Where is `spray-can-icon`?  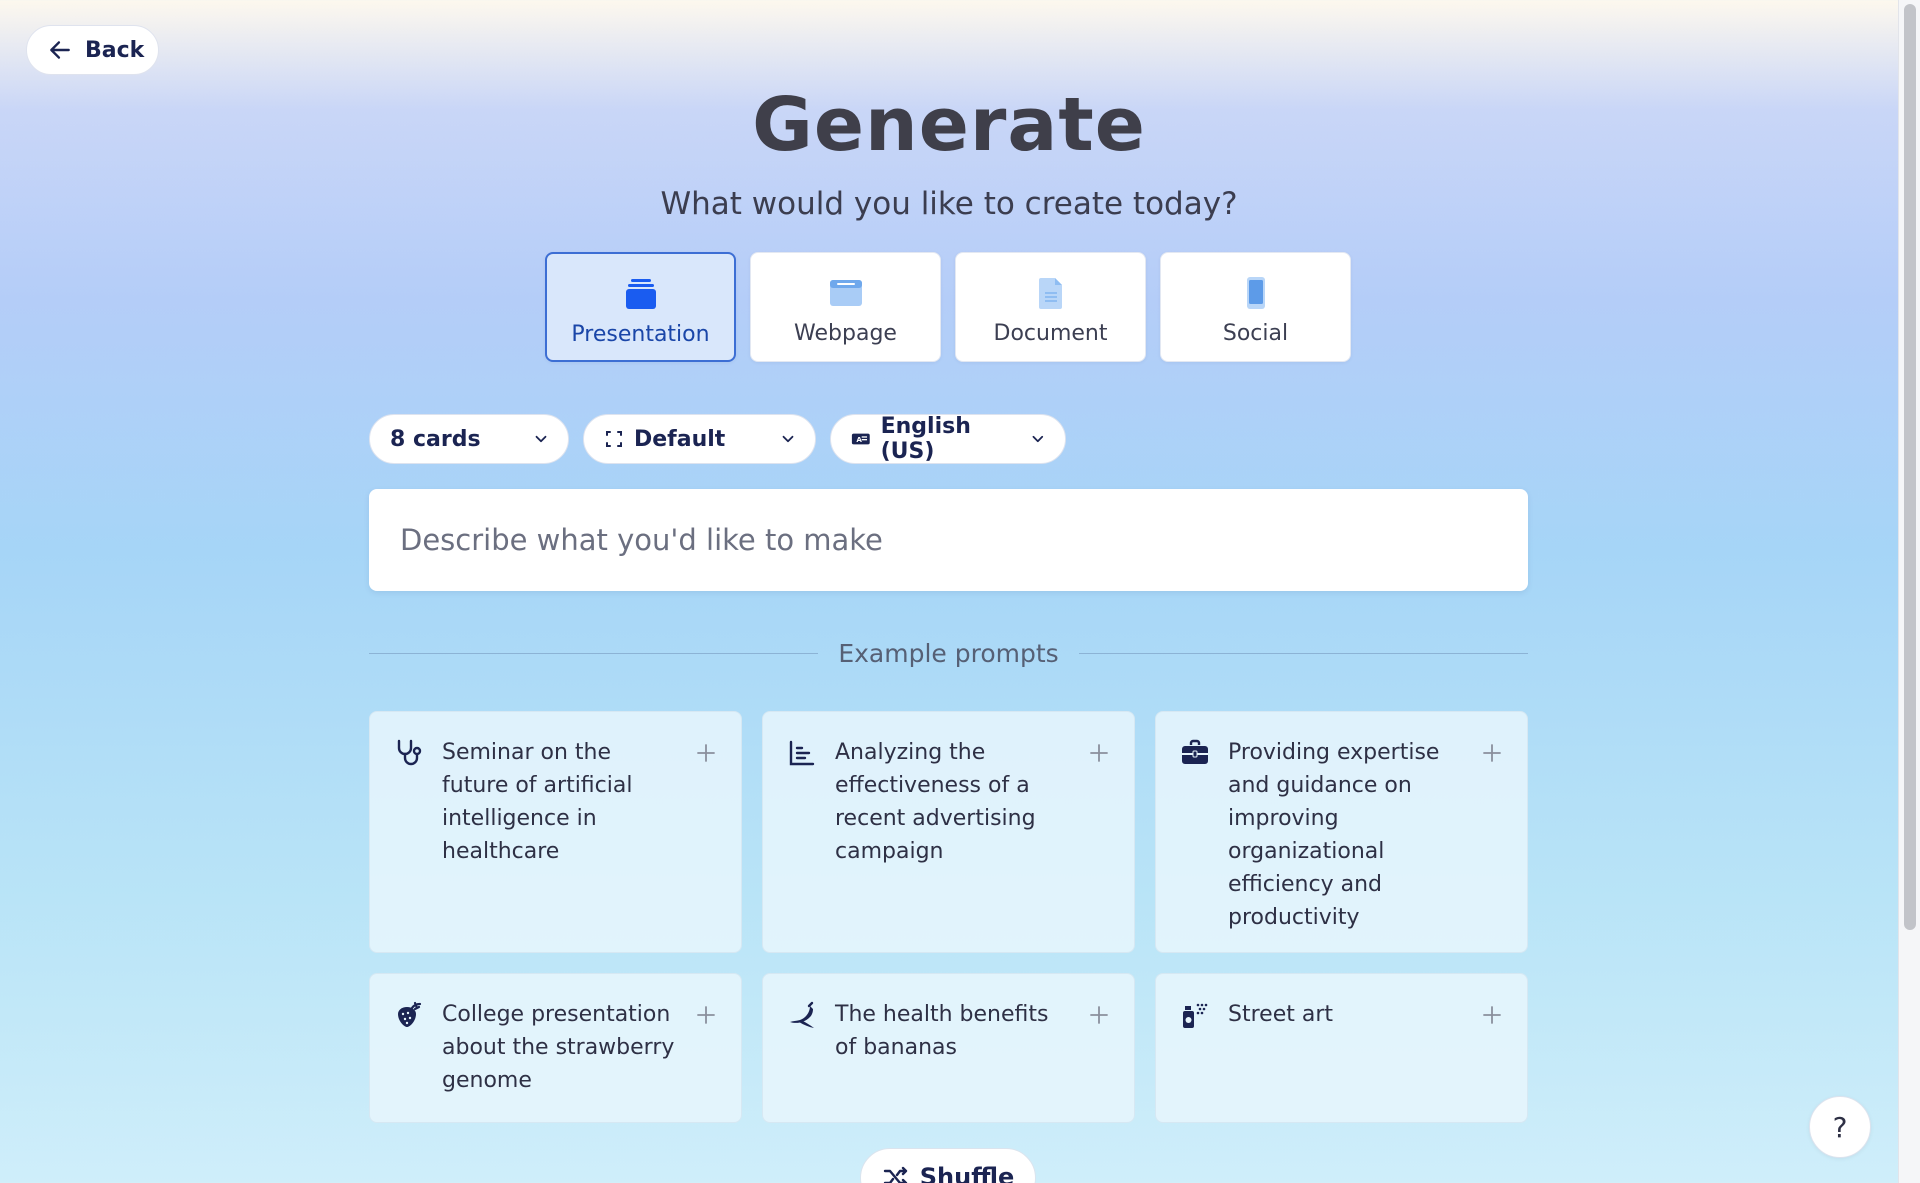
spray-can-icon is located at coordinates (1195, 1015).